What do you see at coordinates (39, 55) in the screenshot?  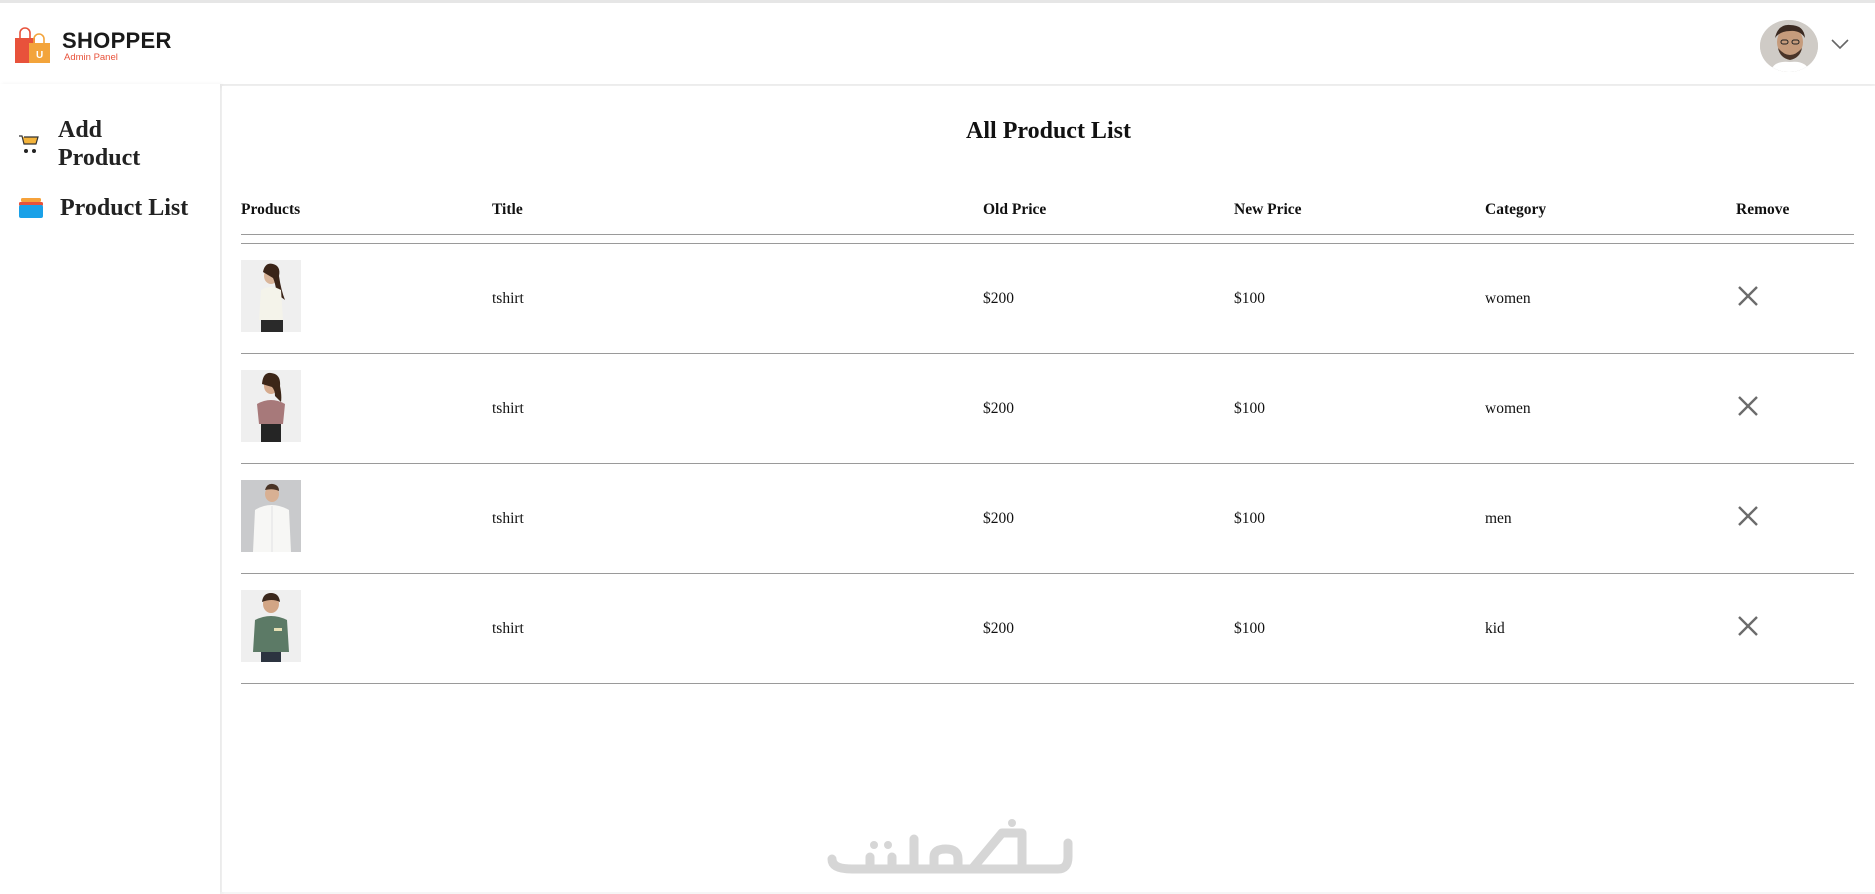 I see `svg-text: U` at bounding box center [39, 55].